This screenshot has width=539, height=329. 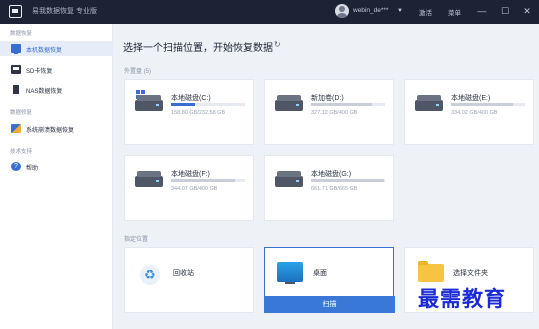 What do you see at coordinates (462, 298) in the screenshot?
I see `watermark: 最需教育` at bounding box center [462, 298].